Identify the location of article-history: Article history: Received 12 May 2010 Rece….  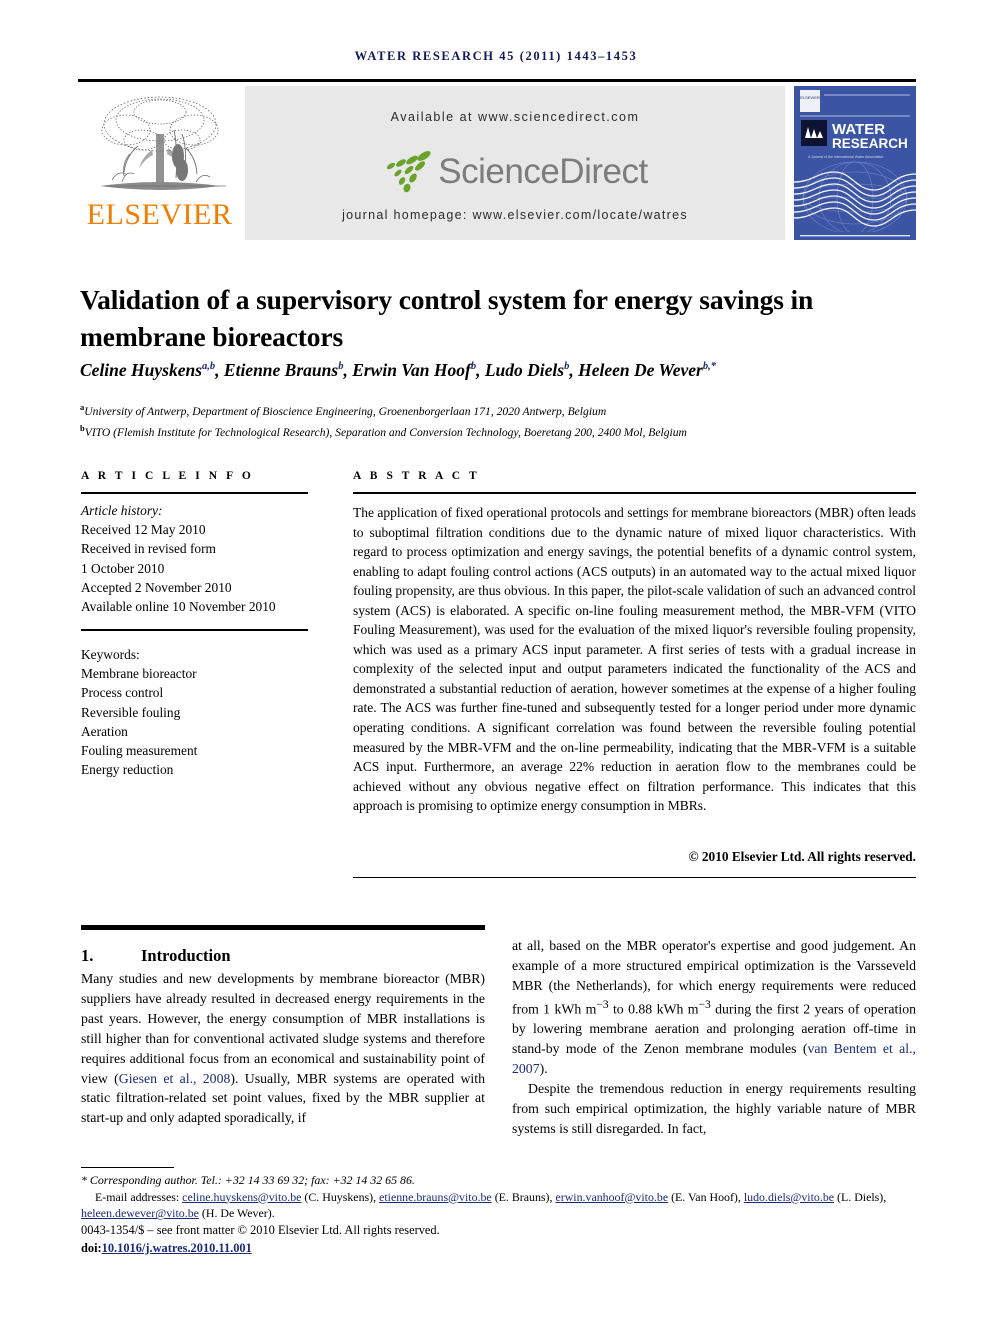
(201, 558).